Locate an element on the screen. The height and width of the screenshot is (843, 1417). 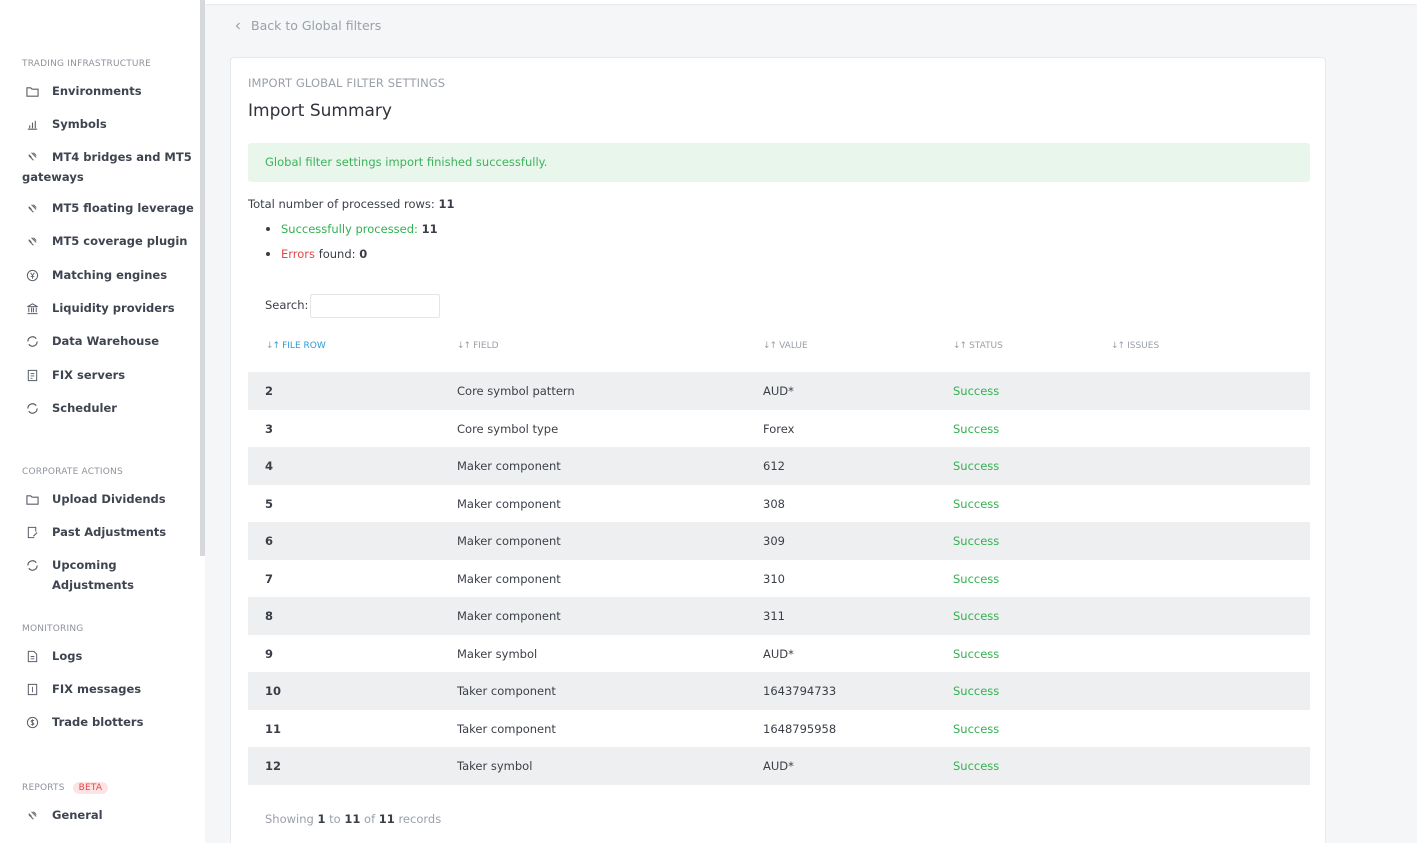
sidebar-item-label: Data Warehouse is located at coordinates (105, 341).